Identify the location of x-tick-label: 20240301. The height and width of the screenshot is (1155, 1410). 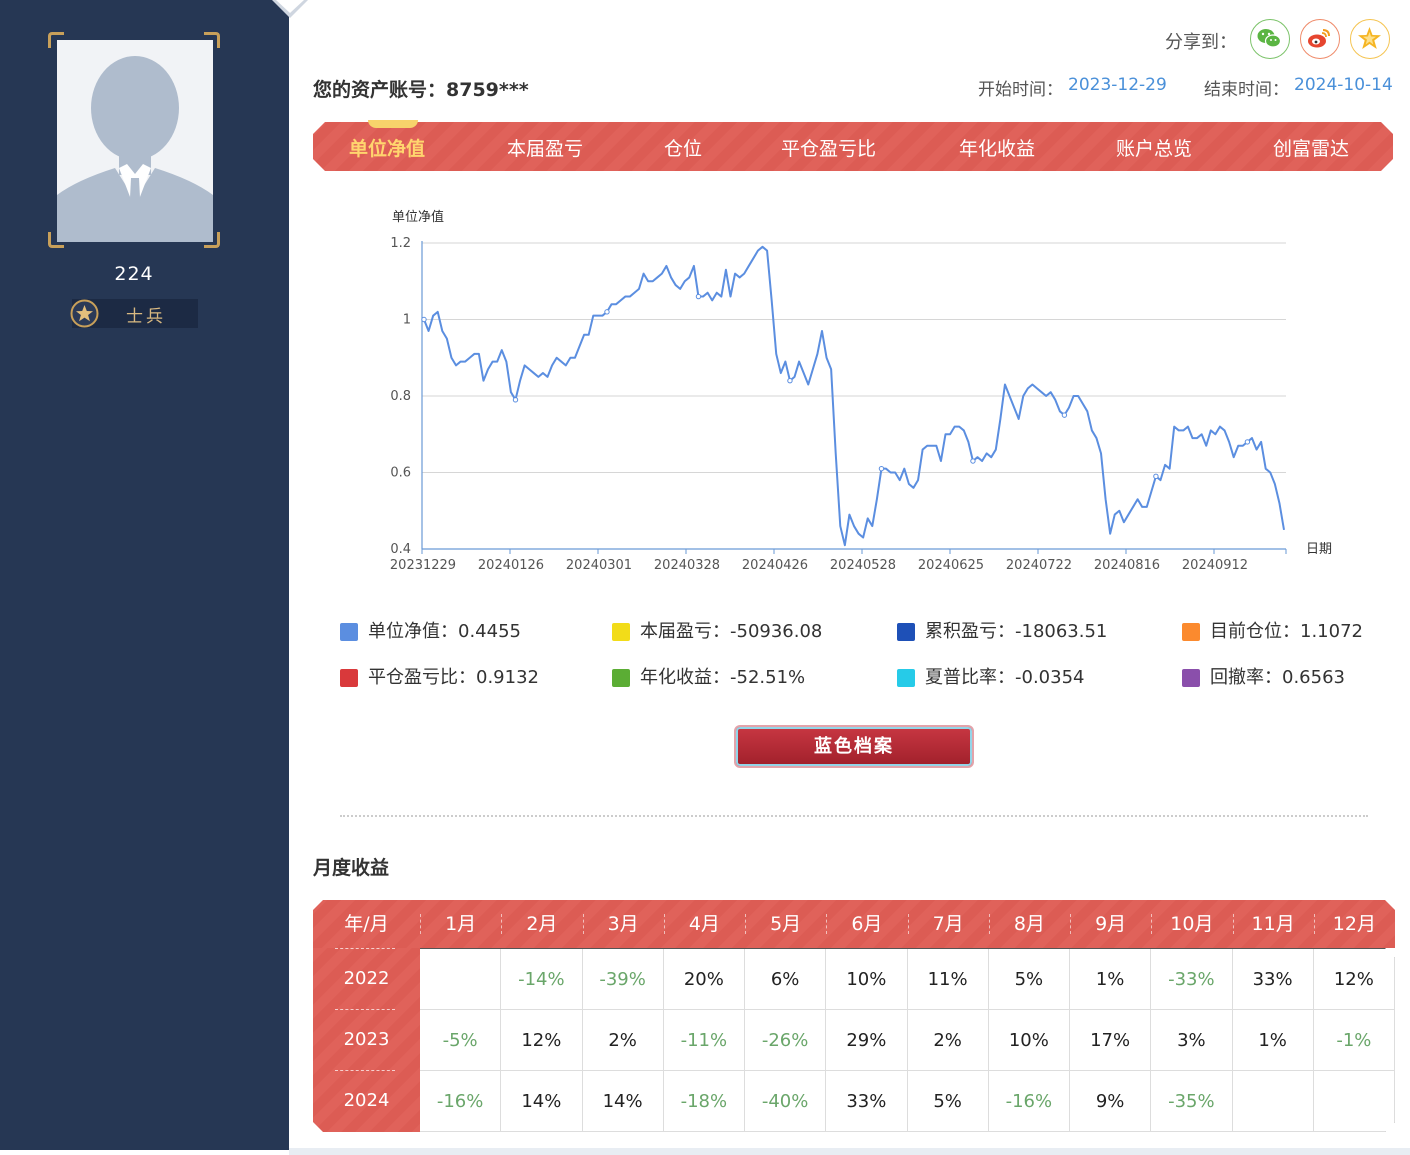
(599, 565).